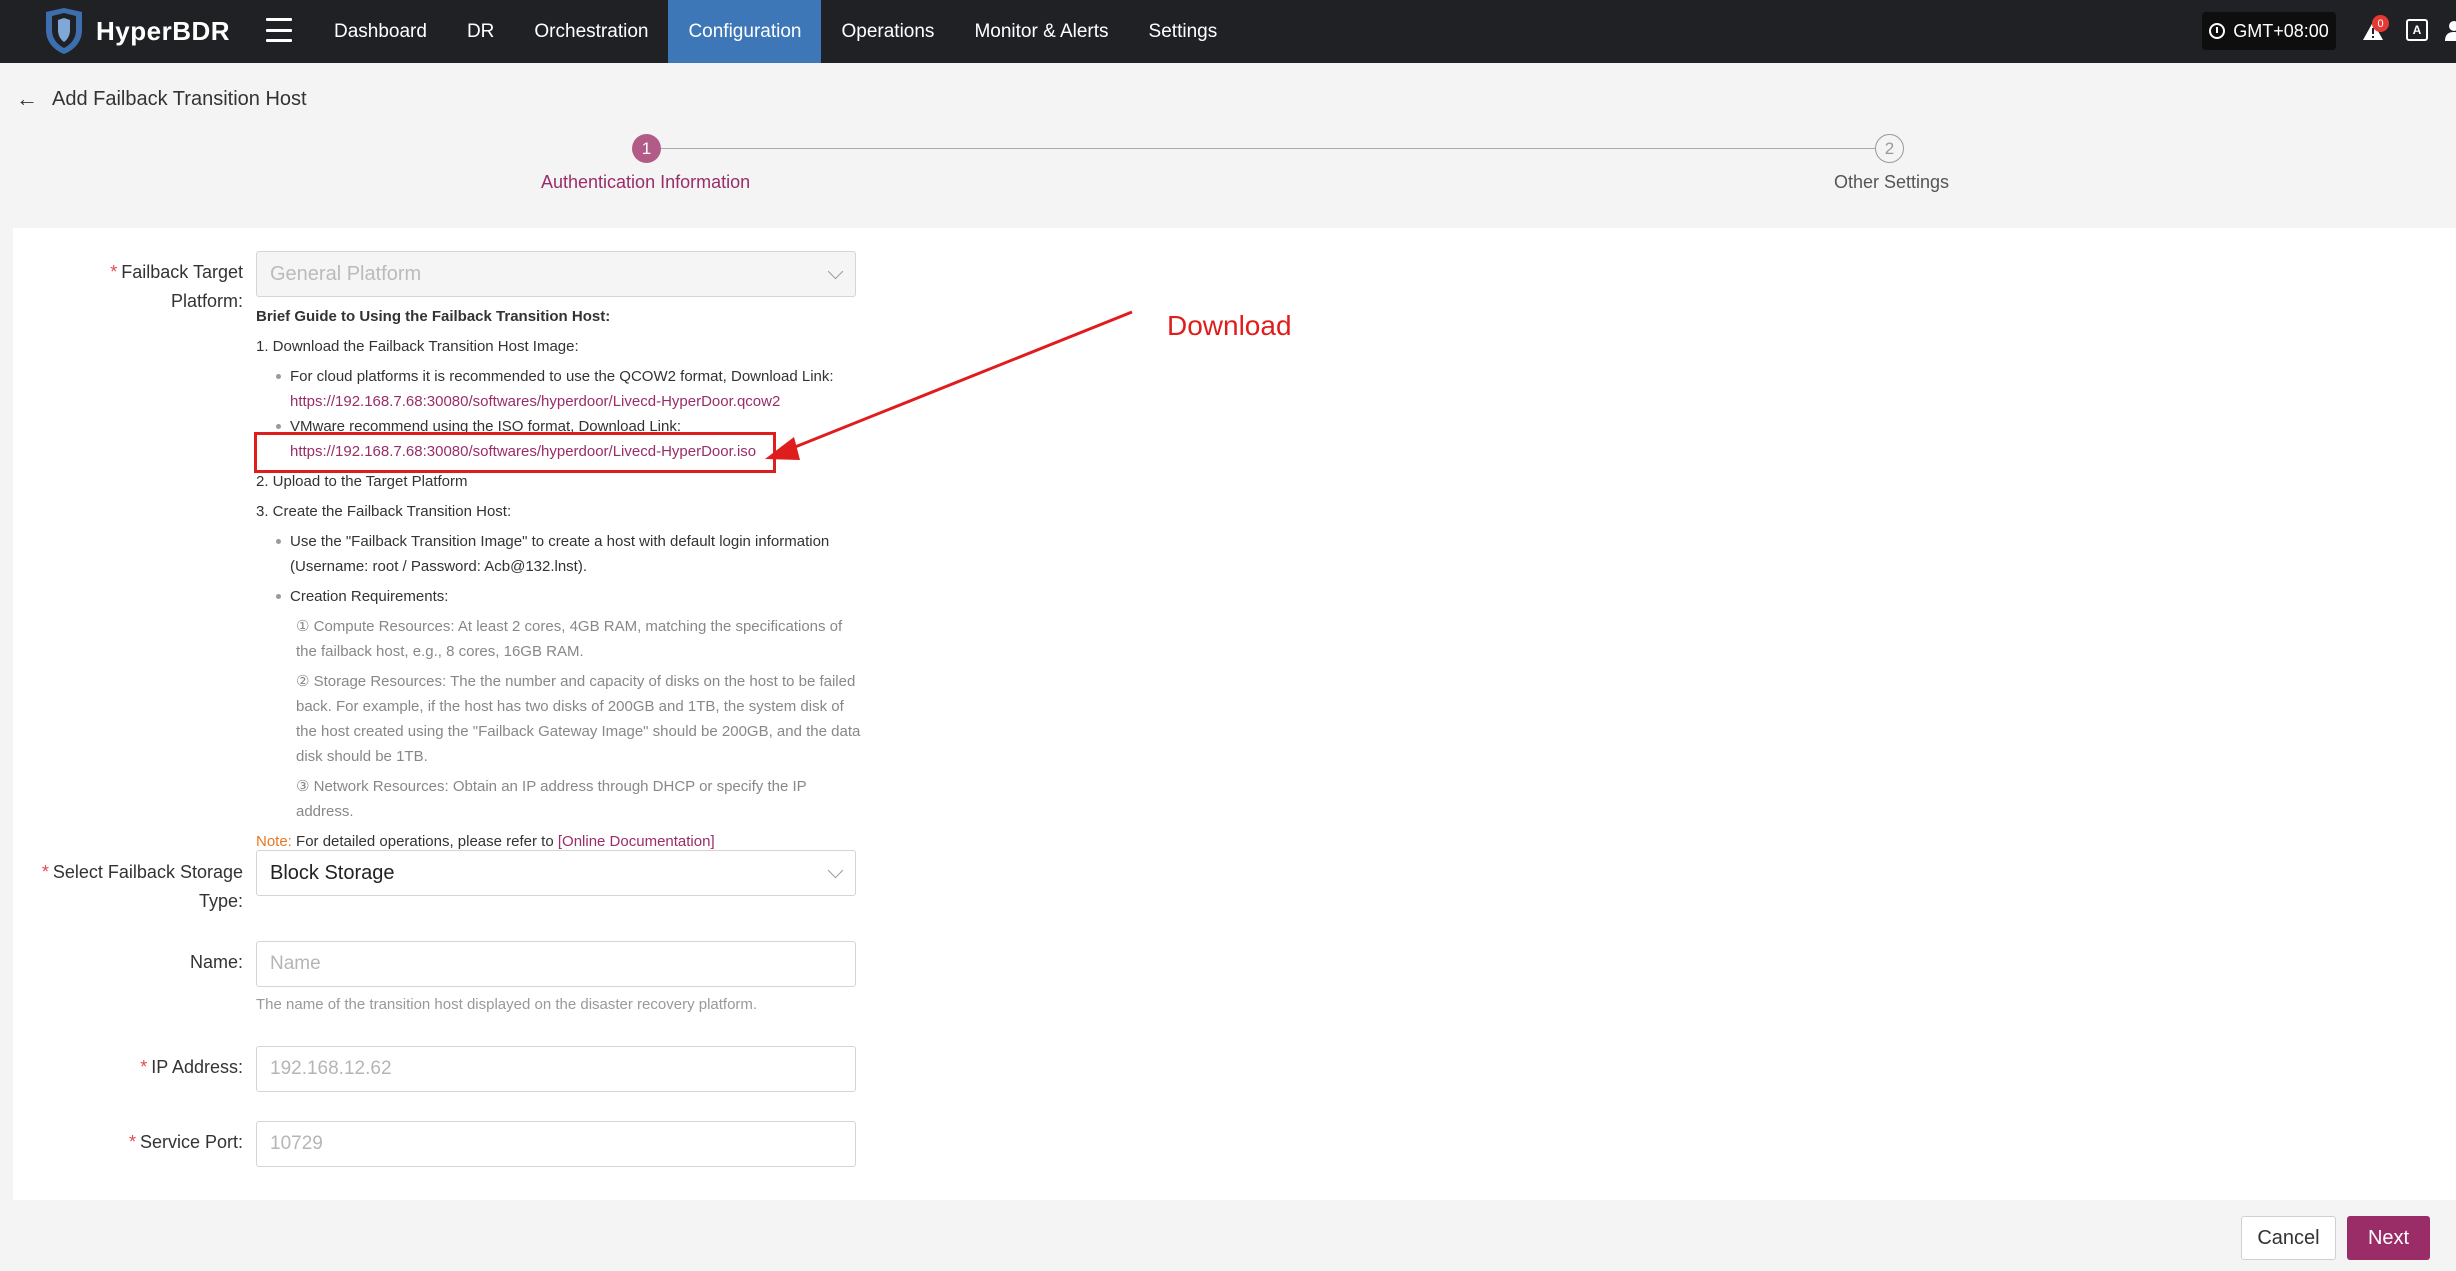 The image size is (2456, 1271). What do you see at coordinates (274, 841) in the screenshot?
I see `note-label: Note:` at bounding box center [274, 841].